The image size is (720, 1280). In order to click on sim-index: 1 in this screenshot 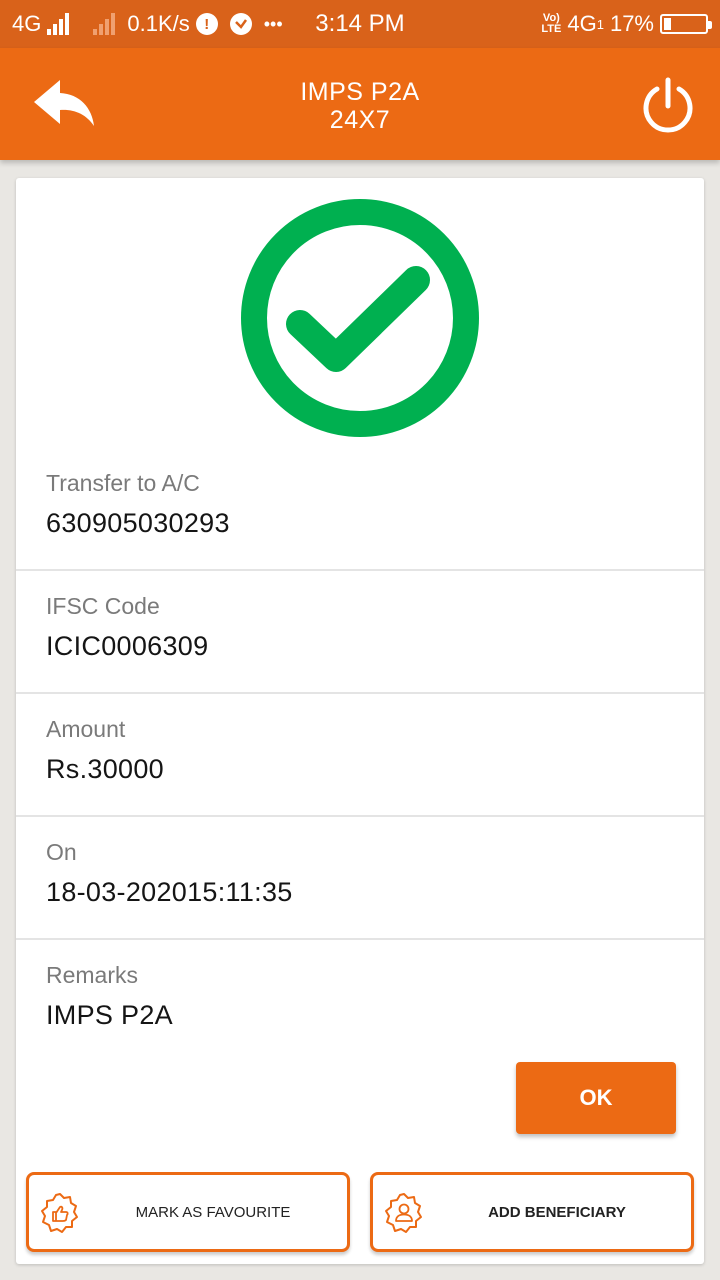, I will do `click(600, 24)`.